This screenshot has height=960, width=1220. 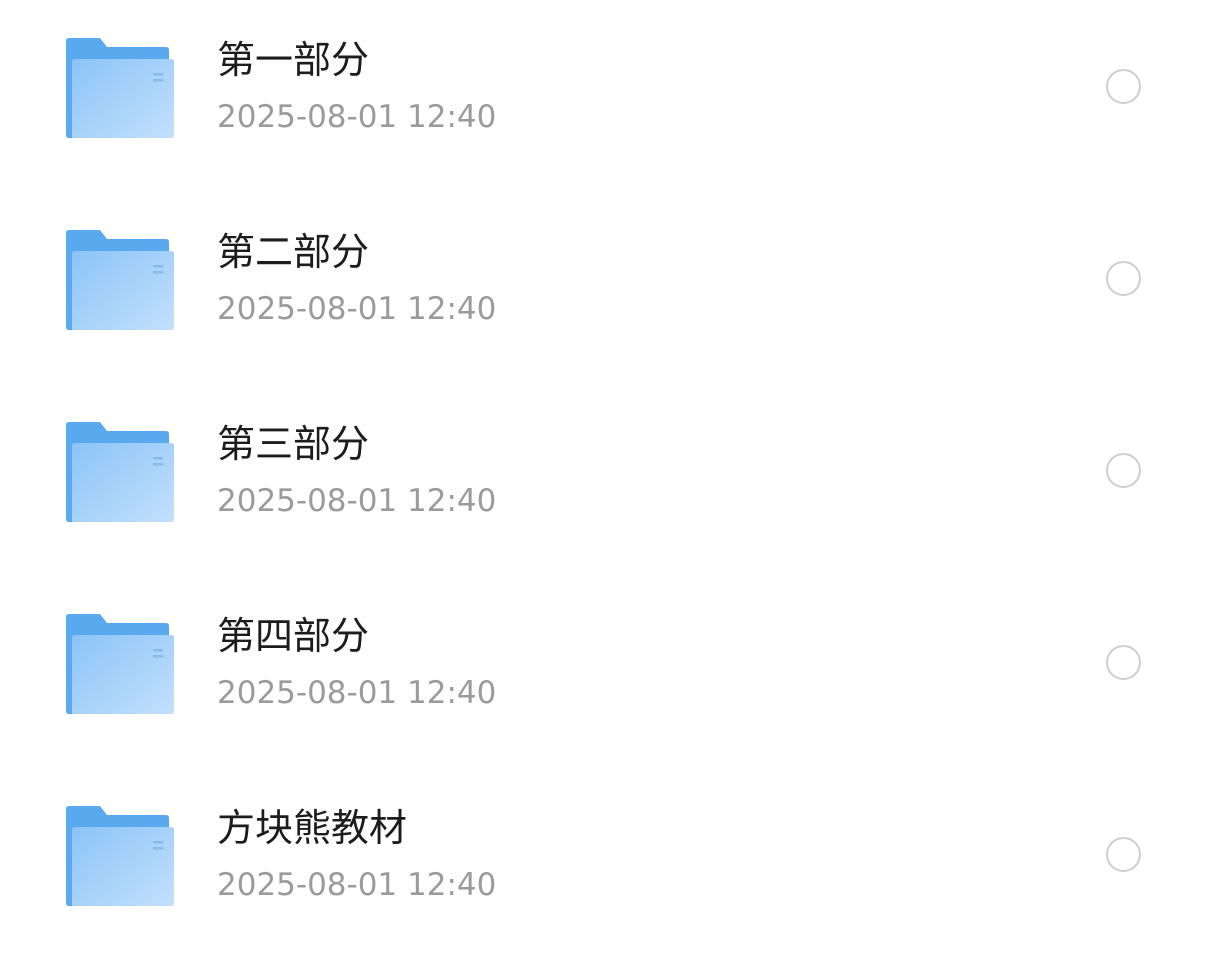 What do you see at coordinates (312, 828) in the screenshot?
I see `file-name: 方块熊教材` at bounding box center [312, 828].